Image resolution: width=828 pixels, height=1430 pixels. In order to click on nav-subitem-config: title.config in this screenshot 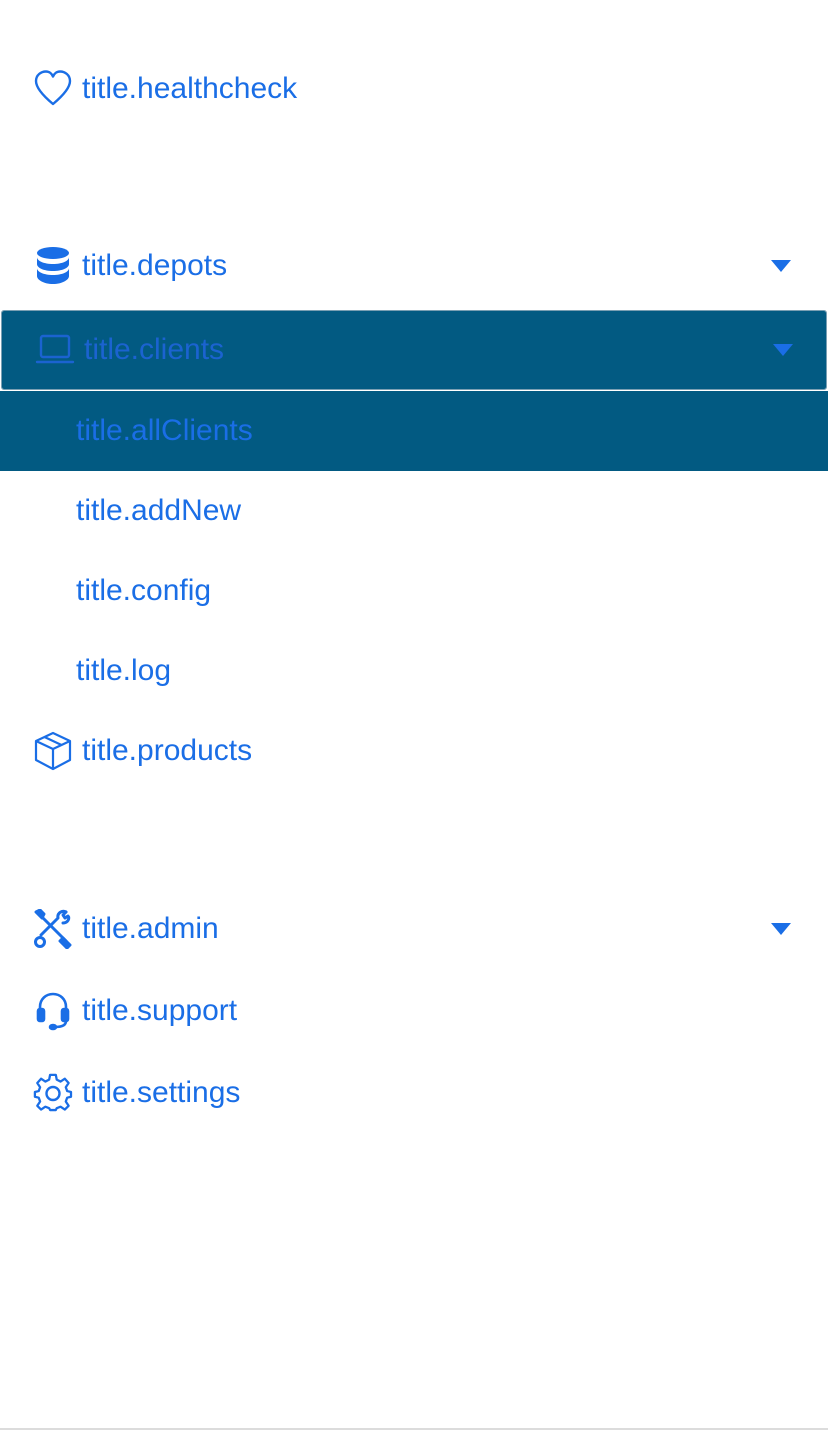, I will do `click(414, 591)`.